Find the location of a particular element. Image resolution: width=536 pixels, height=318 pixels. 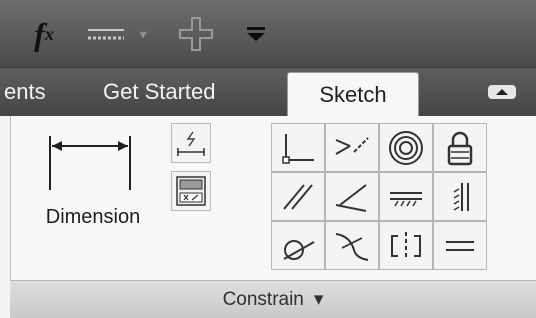

perpendicular-icon is located at coordinates (351, 197).